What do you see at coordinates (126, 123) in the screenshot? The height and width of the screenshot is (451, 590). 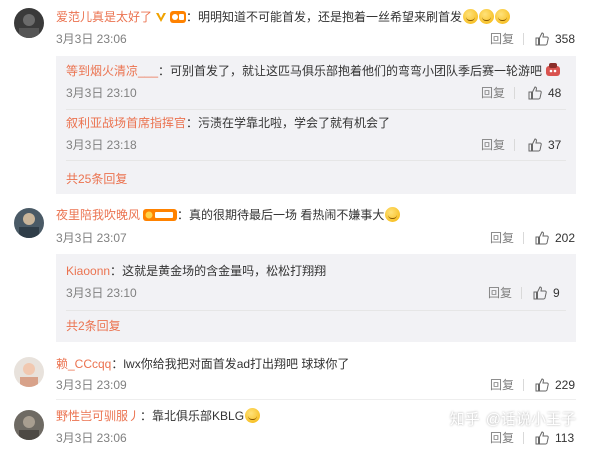 I see `username-link: 叙利亚战场首席指挥官` at bounding box center [126, 123].